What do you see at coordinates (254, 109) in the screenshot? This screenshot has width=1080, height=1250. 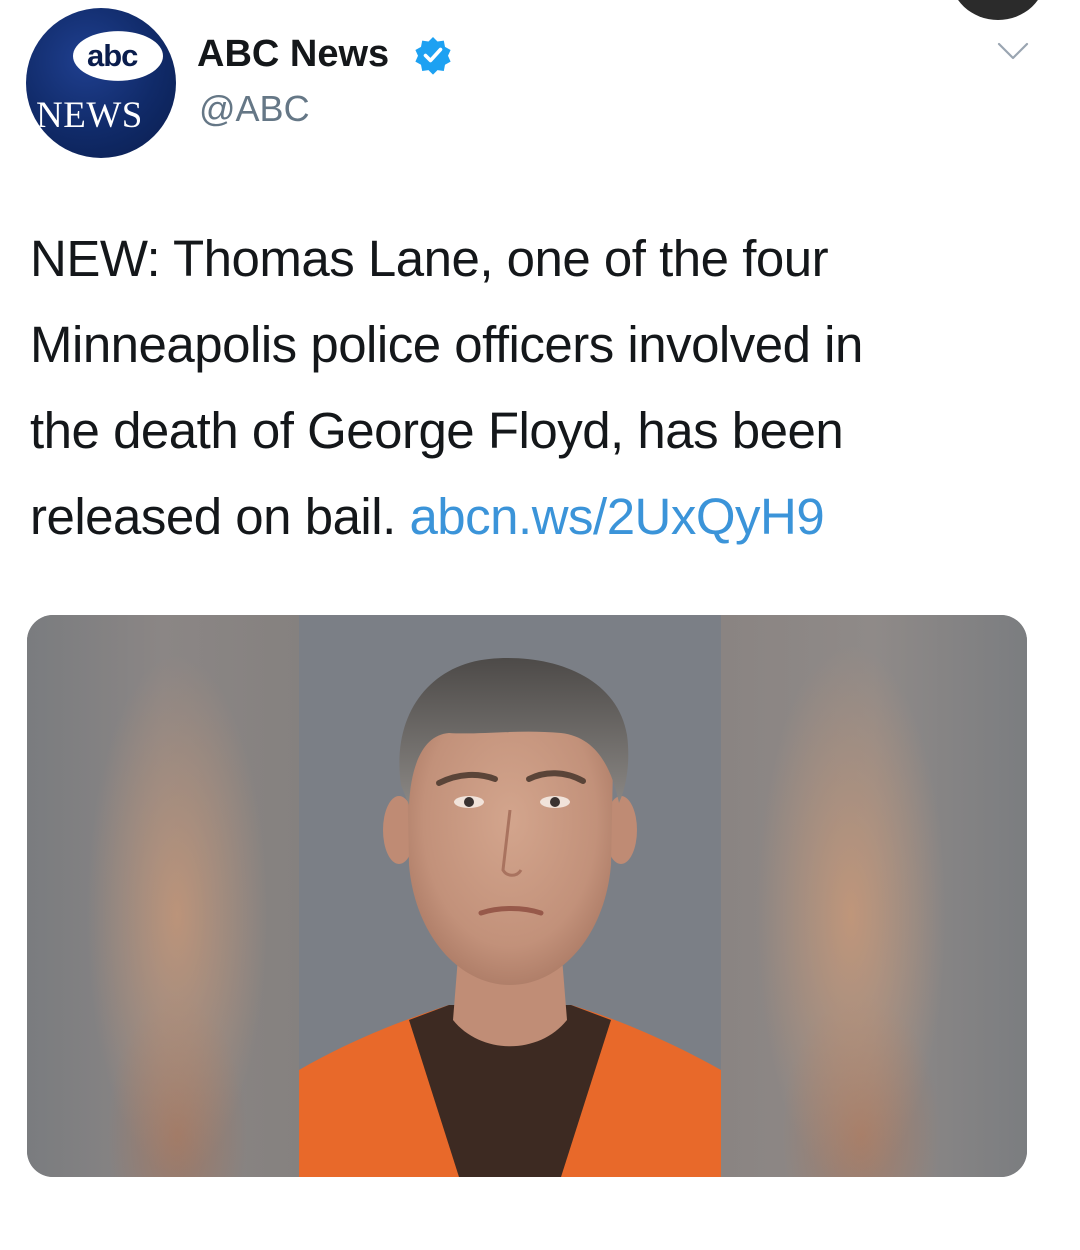 I see `account-handle: @ABC` at bounding box center [254, 109].